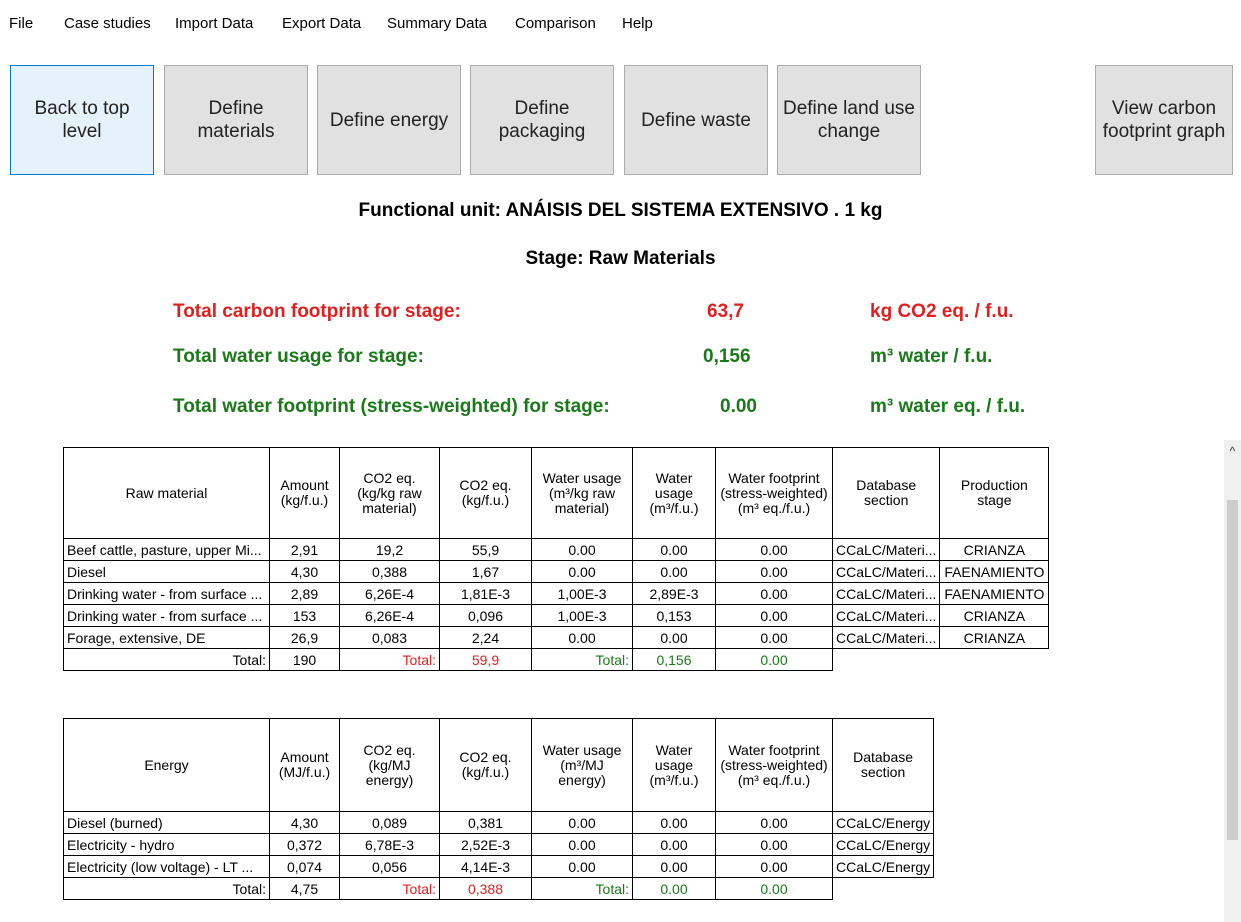 Image resolution: width=1241 pixels, height=922 pixels. I want to click on cell-co2-per-fu: 55,9, so click(485, 549).